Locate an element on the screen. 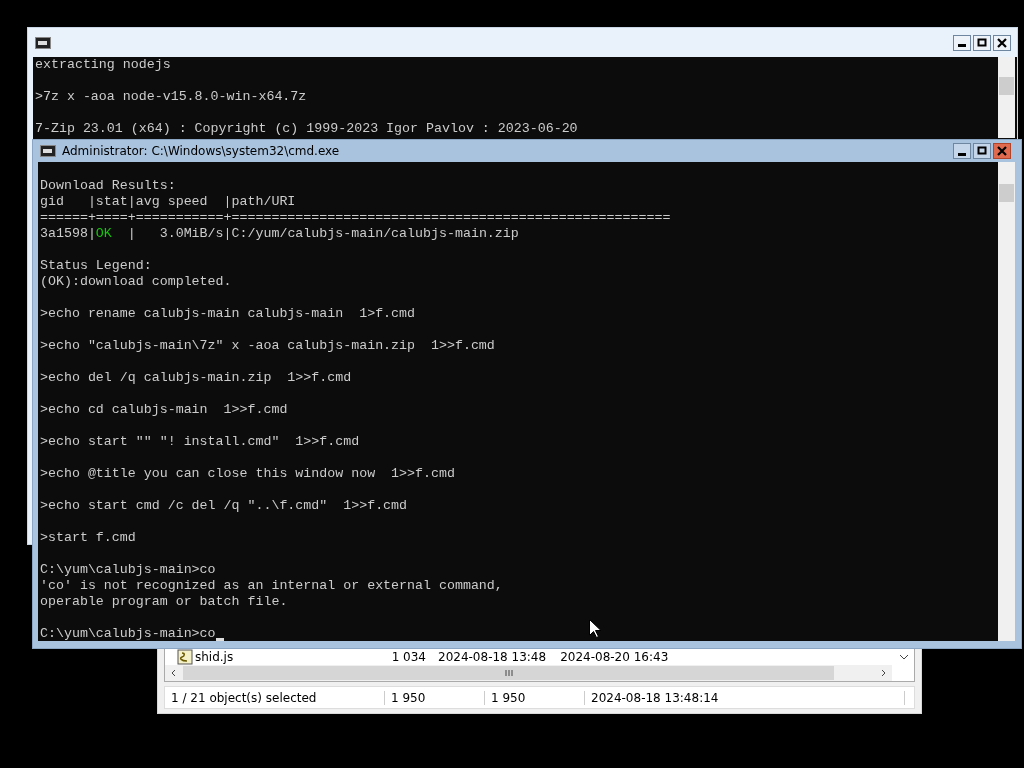 The image size is (1024, 768). console-line: 'co' is not recognized as an internal or external command, is located at coordinates (271, 586).